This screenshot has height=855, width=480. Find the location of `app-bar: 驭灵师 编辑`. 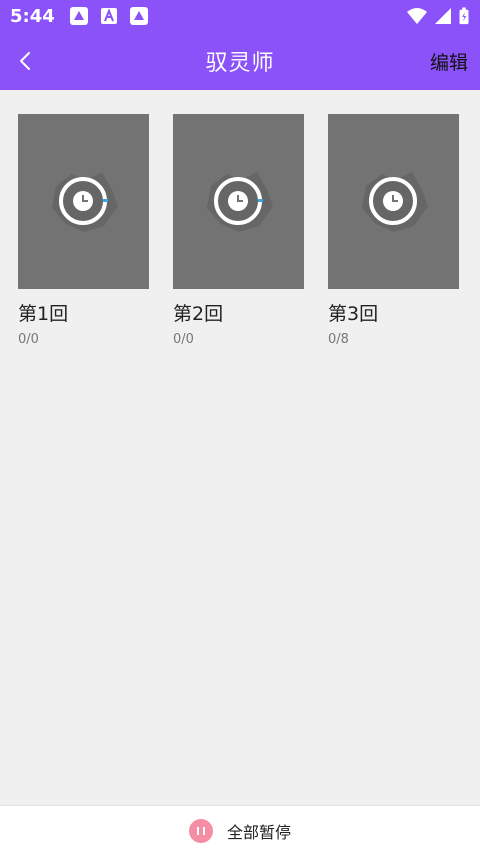

app-bar: 驭灵师 编辑 is located at coordinates (240, 61).